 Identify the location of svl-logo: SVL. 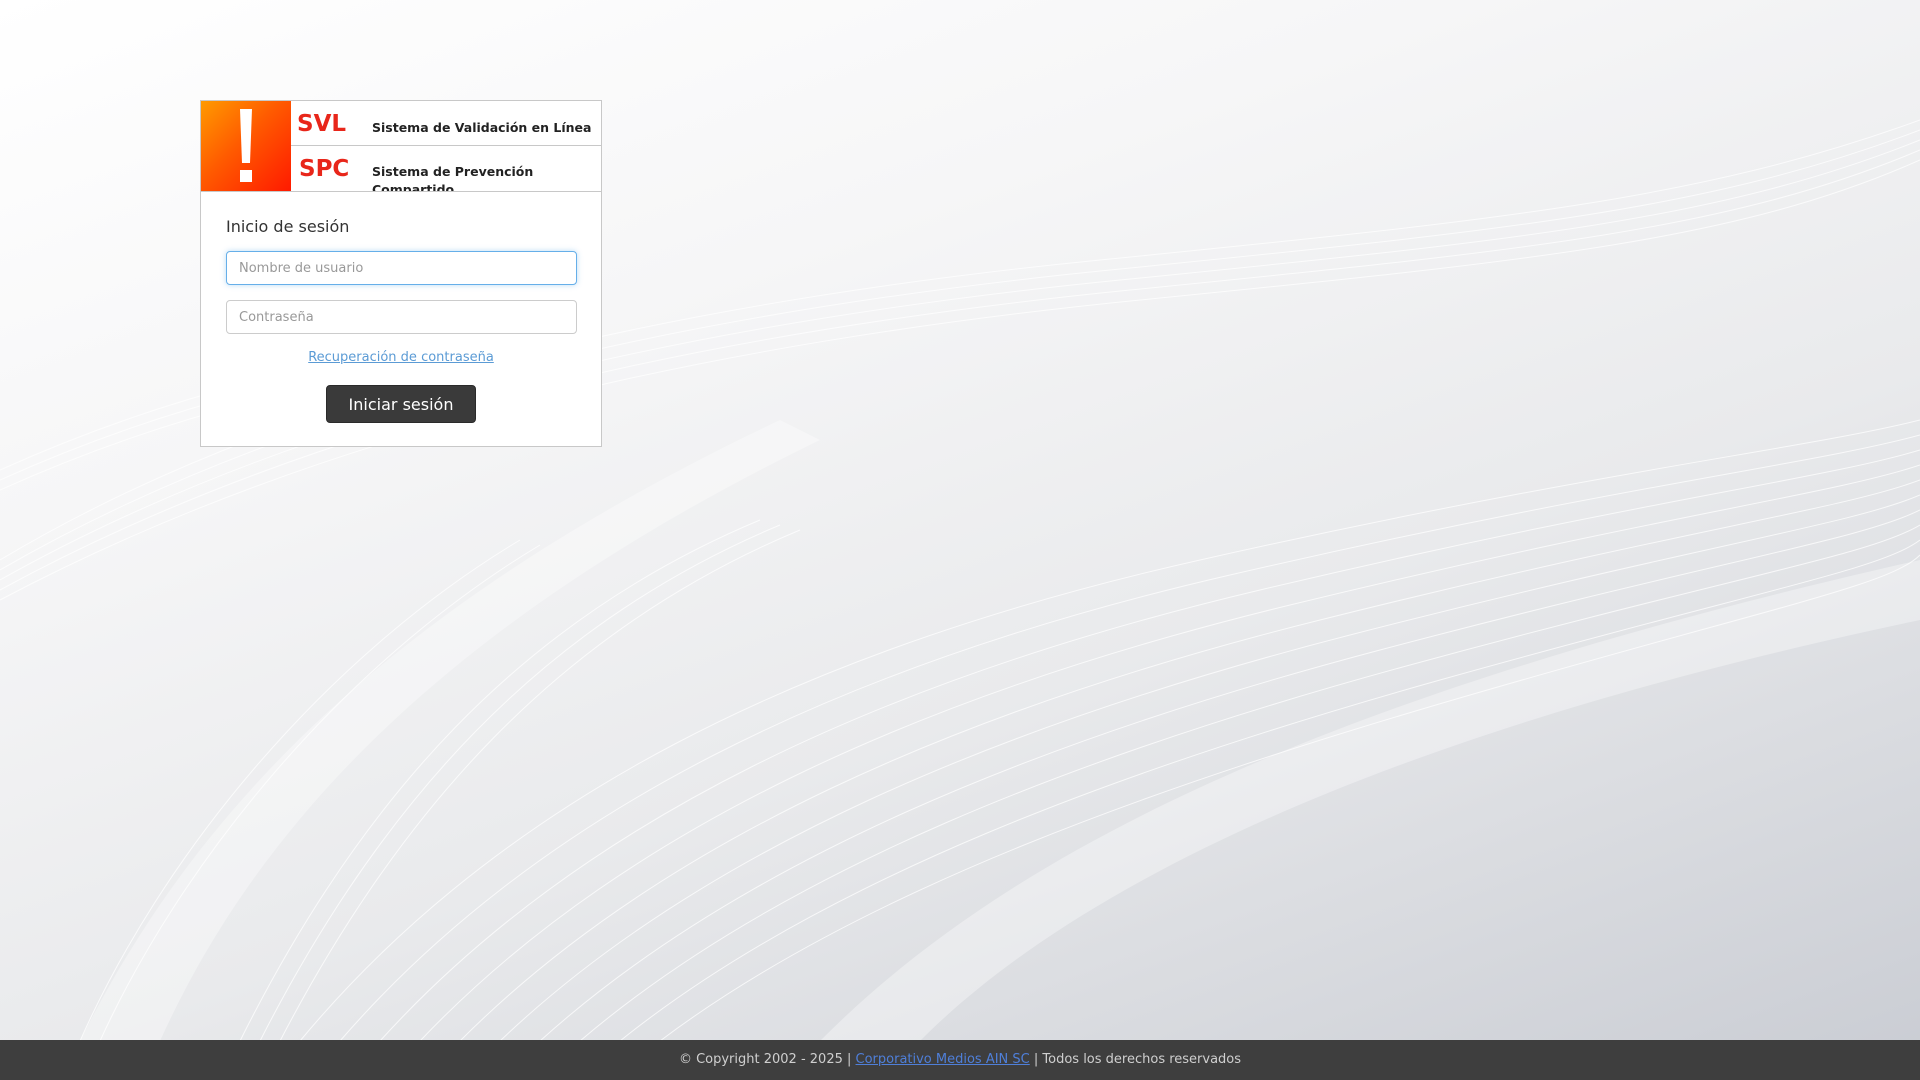
(321, 124).